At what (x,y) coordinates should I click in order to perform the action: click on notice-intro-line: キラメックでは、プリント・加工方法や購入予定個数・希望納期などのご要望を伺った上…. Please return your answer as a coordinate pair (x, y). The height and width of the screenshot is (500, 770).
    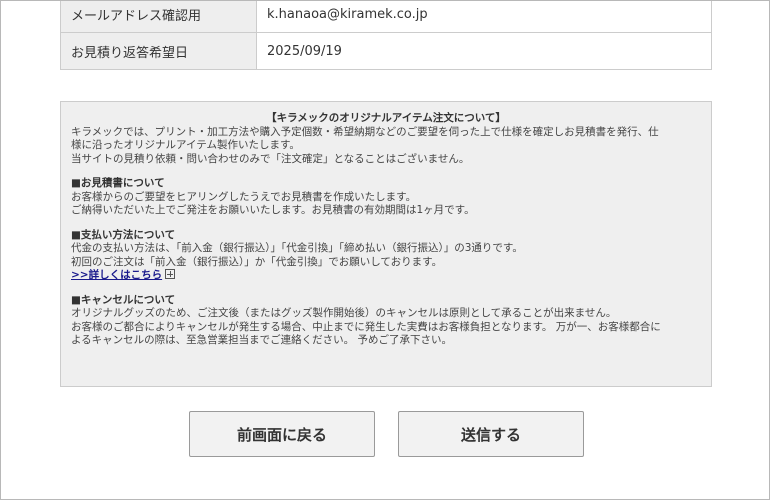
    Looking at the image, I should click on (365, 131).